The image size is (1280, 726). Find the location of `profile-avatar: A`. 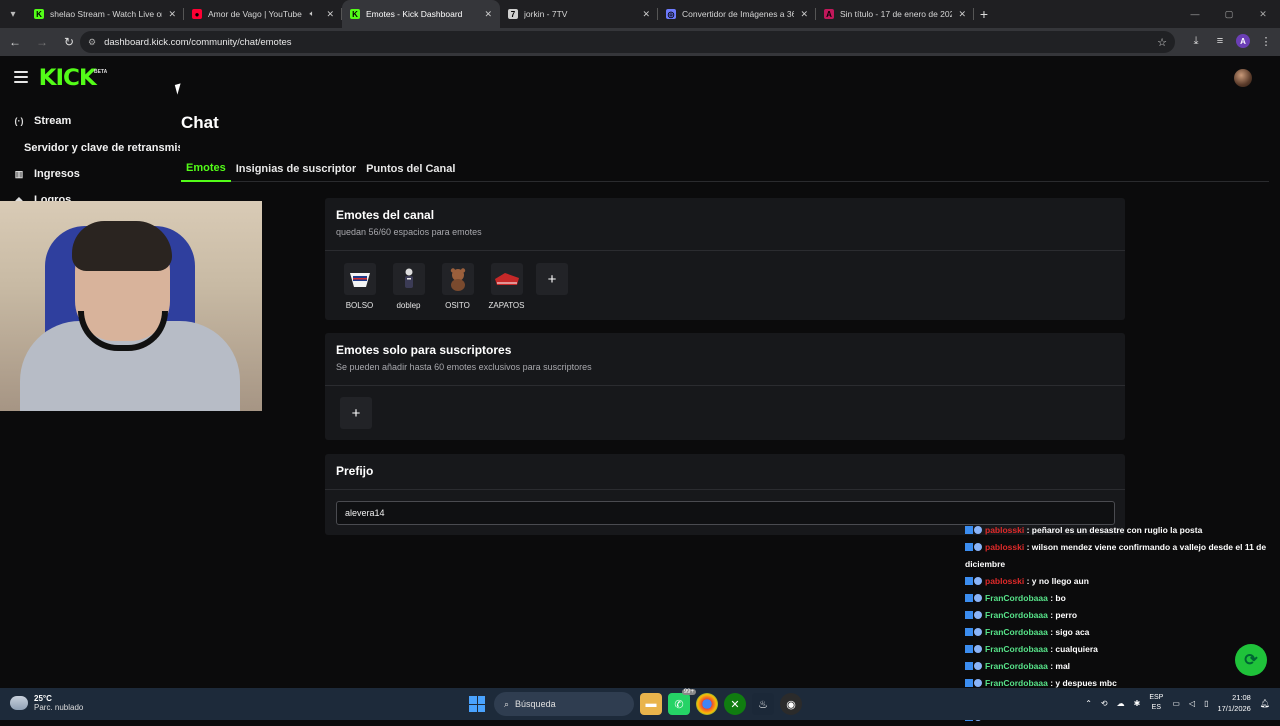

profile-avatar: A is located at coordinates (1243, 41).